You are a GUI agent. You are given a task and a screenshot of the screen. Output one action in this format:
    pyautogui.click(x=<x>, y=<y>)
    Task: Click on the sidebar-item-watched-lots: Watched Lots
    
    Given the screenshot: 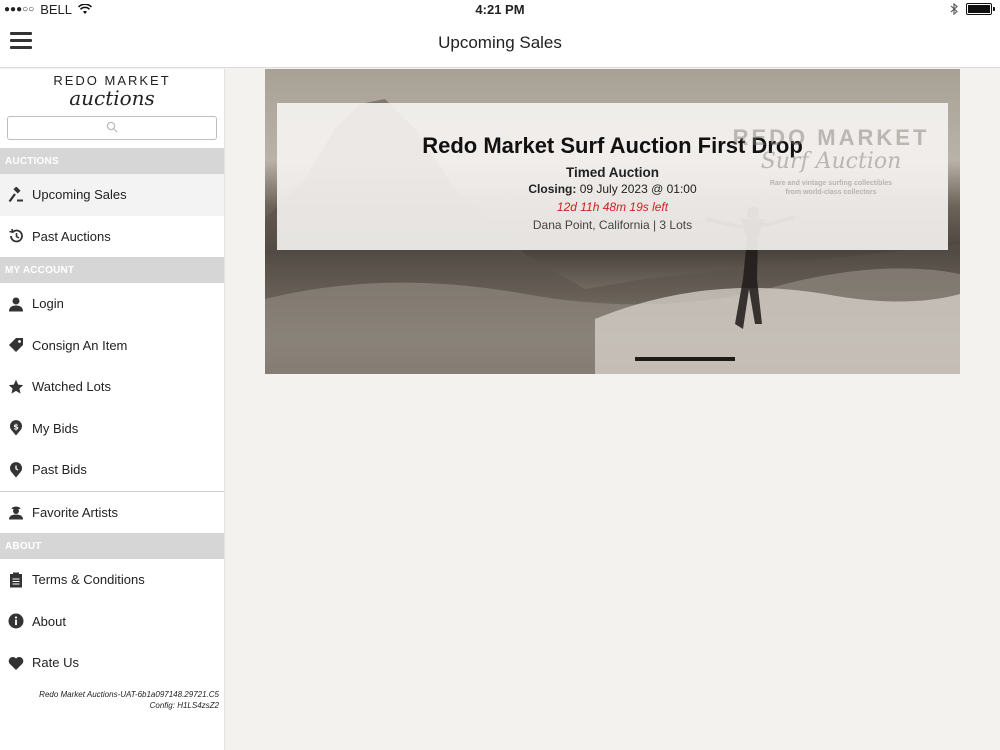 What is the action you would take?
    pyautogui.click(x=112, y=387)
    